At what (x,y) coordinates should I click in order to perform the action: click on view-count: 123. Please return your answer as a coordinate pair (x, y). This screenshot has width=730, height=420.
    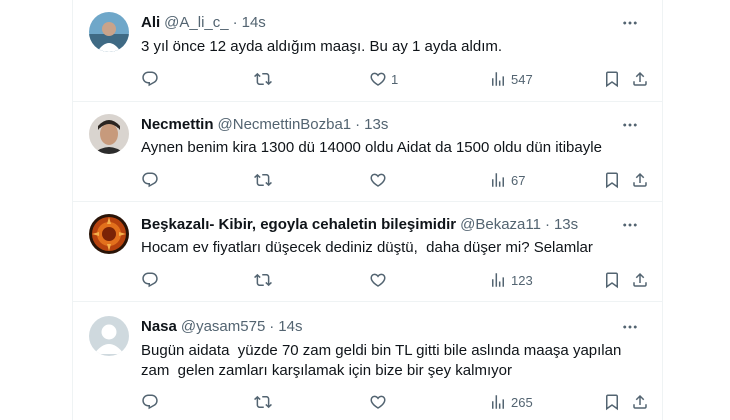
    Looking at the image, I should click on (522, 280).